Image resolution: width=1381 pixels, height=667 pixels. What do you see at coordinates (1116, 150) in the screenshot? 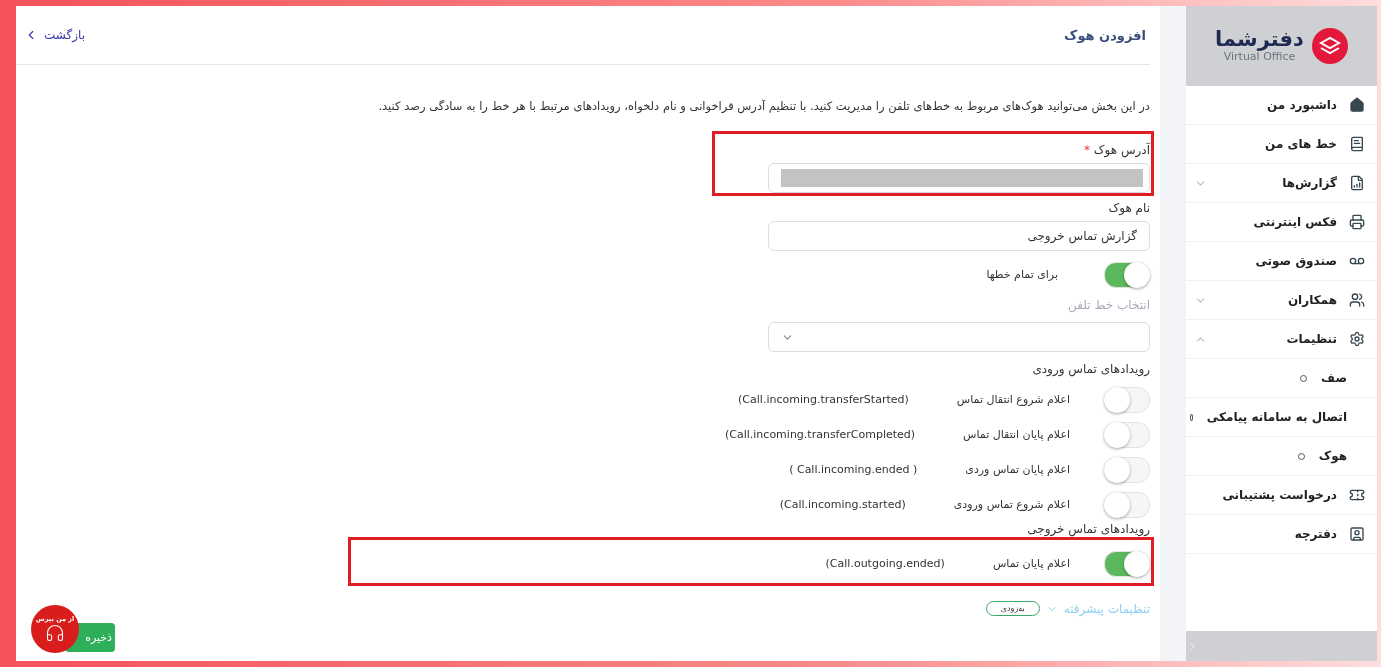
I see `field-label: آدرس هوک *` at bounding box center [1116, 150].